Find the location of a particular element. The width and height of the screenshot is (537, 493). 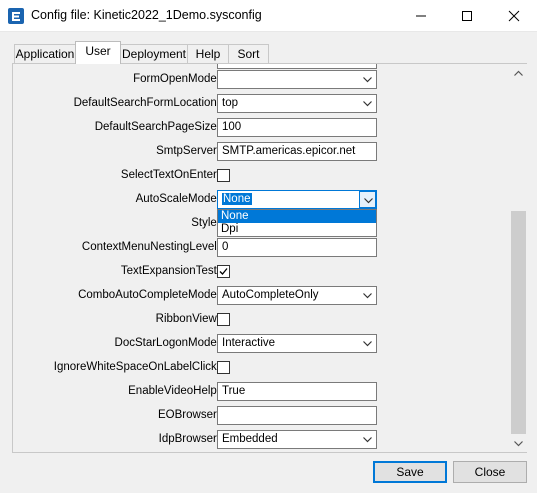

text-expansion-test-checkbox is located at coordinates (223, 271).